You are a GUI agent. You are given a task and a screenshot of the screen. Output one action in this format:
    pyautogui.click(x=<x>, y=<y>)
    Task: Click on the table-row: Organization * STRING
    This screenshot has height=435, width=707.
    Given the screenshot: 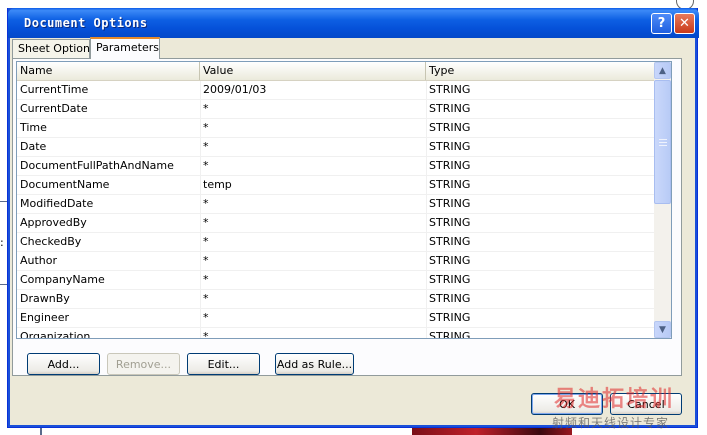 What is the action you would take?
    pyautogui.click(x=337, y=333)
    